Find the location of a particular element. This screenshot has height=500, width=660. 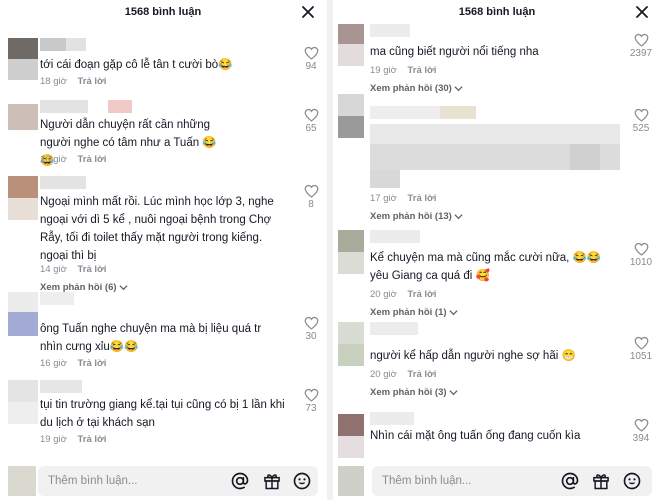

like-button: 65 is located at coordinates (311, 121).